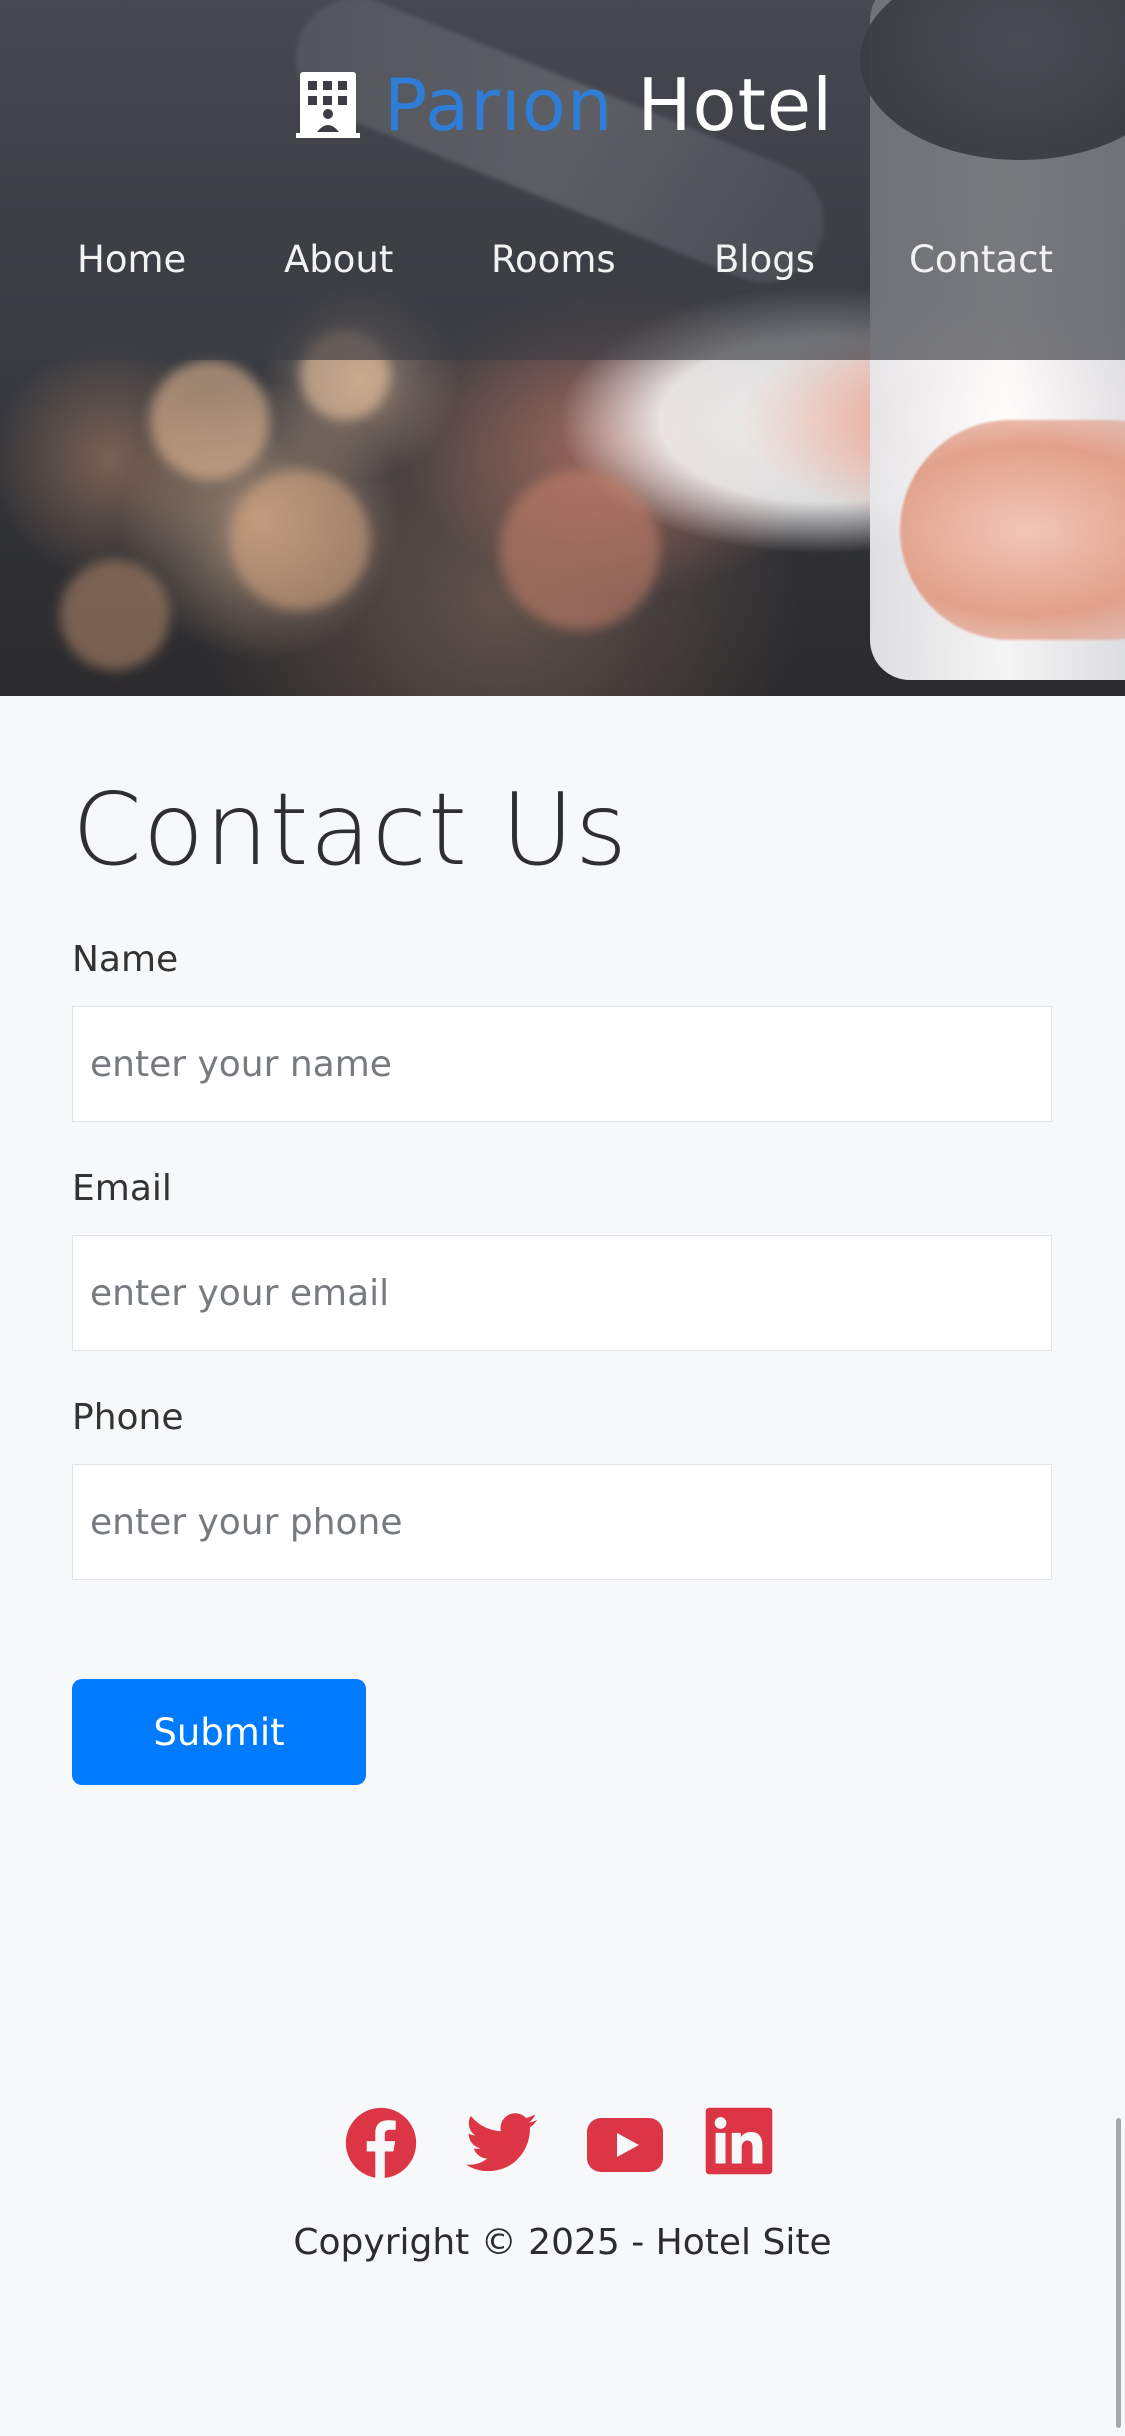 This screenshot has height=2436, width=1125. Describe the element at coordinates (743, 2145) in the screenshot. I see `linkedin-icon` at that location.